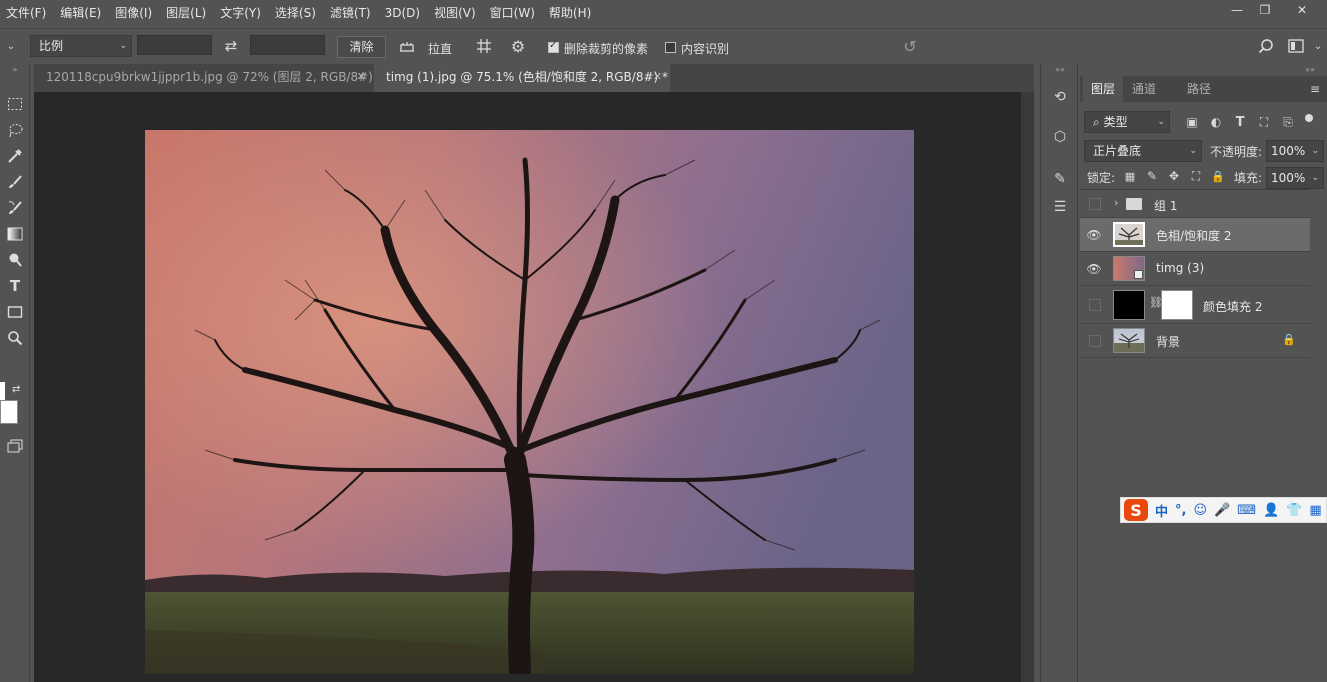 Image resolution: width=1327 pixels, height=682 pixels. I want to click on rectangle-tool-icon, so click(15, 312).